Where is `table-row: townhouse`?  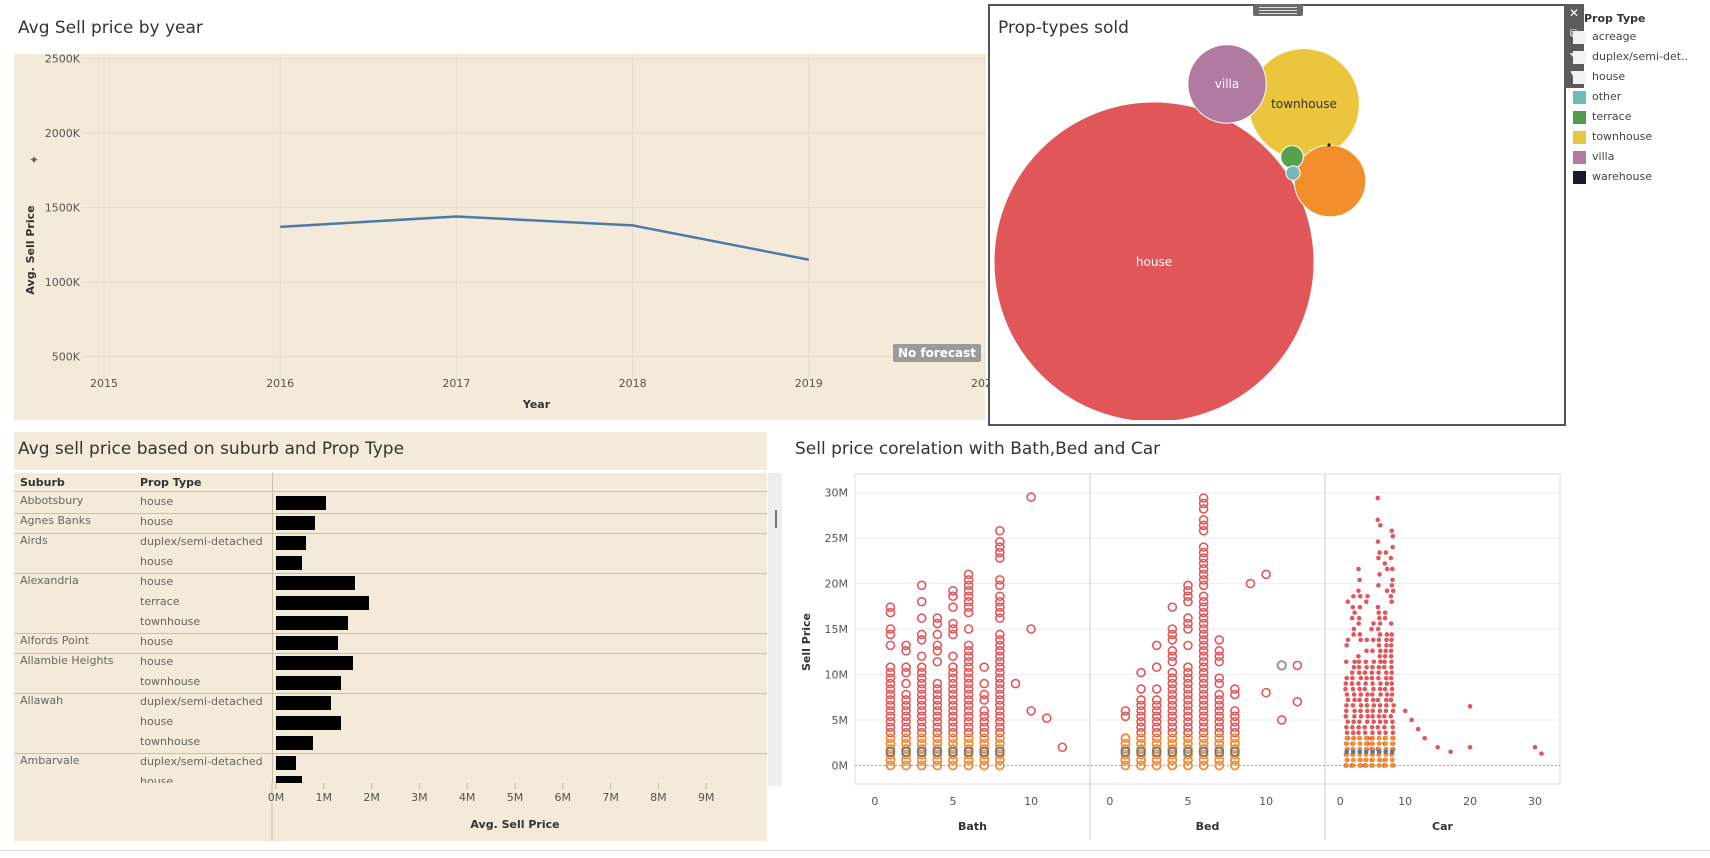 table-row: townhouse is located at coordinates (390, 743).